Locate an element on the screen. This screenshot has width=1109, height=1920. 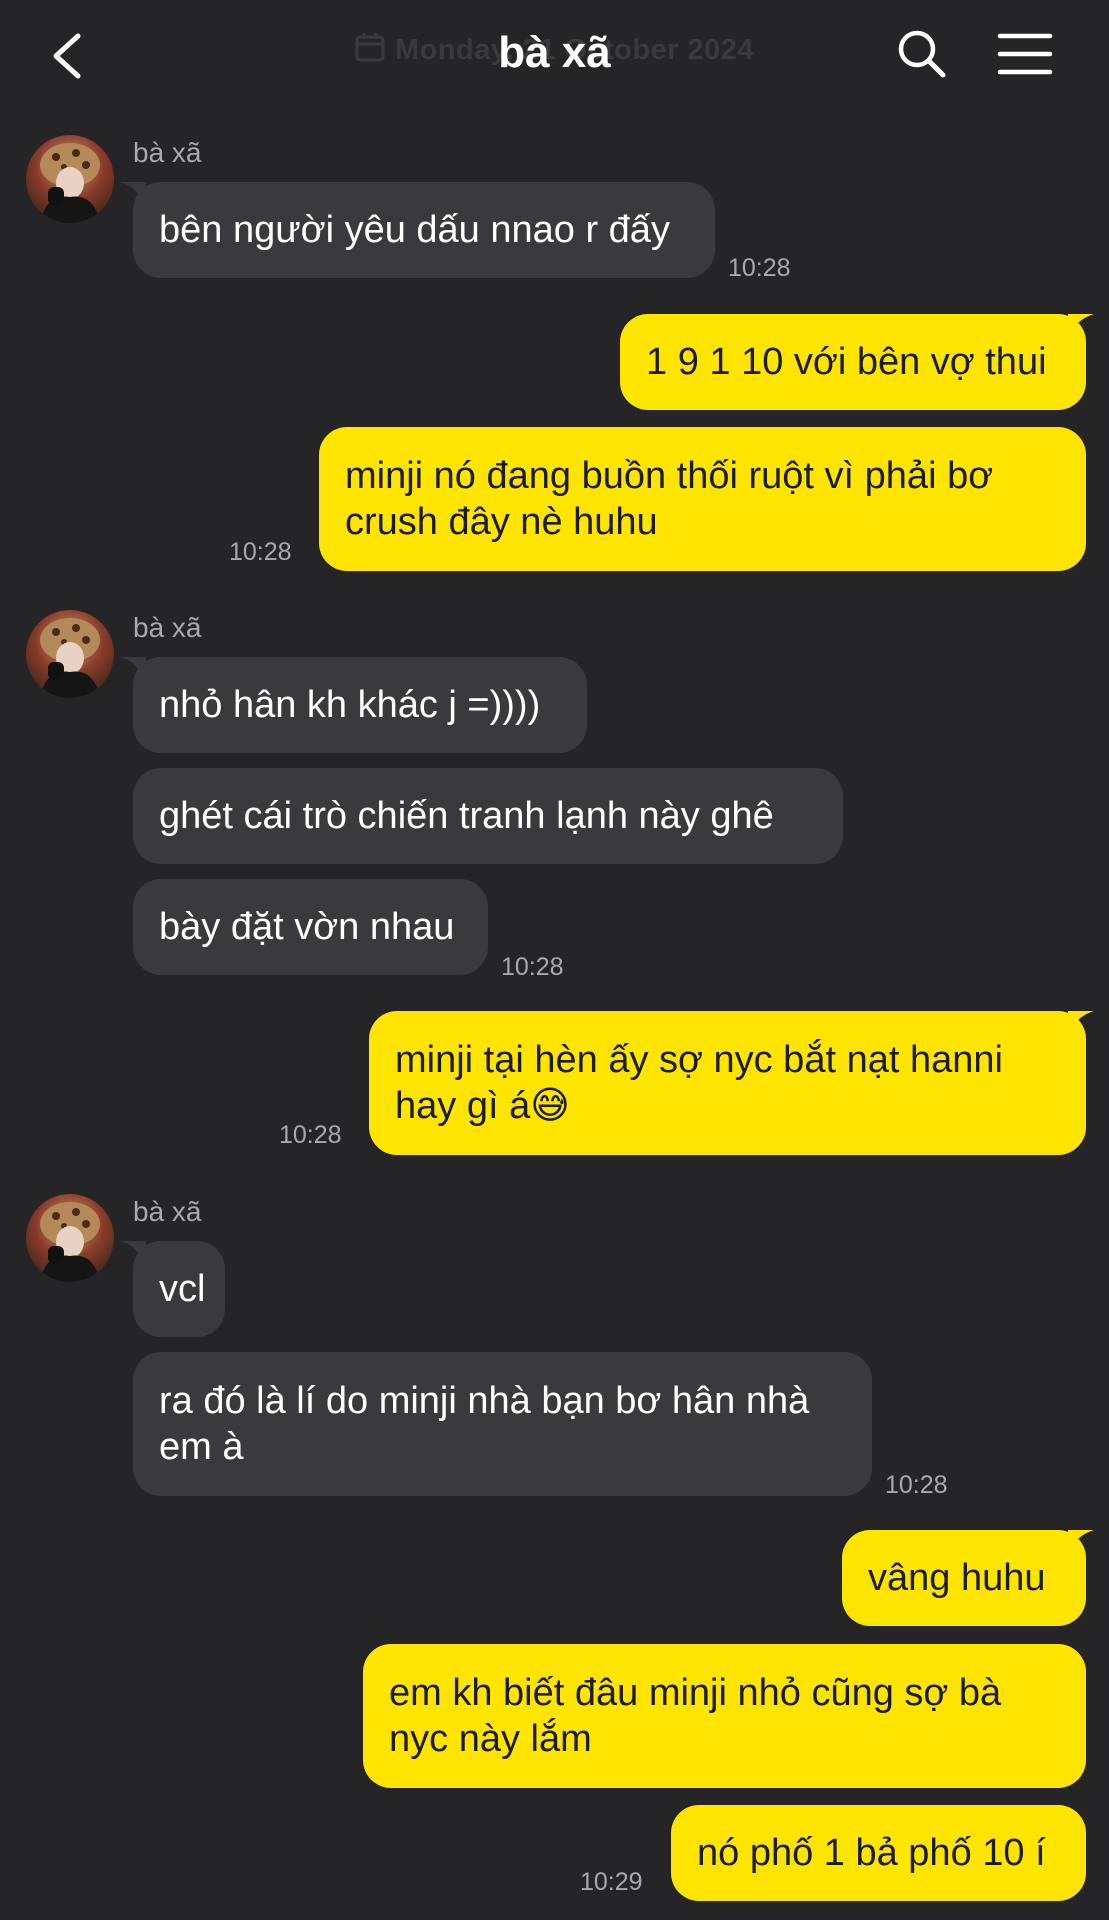
message-bubble-outgoing: nó phố 1 bả phố 10 í is located at coordinates (878, 1853).